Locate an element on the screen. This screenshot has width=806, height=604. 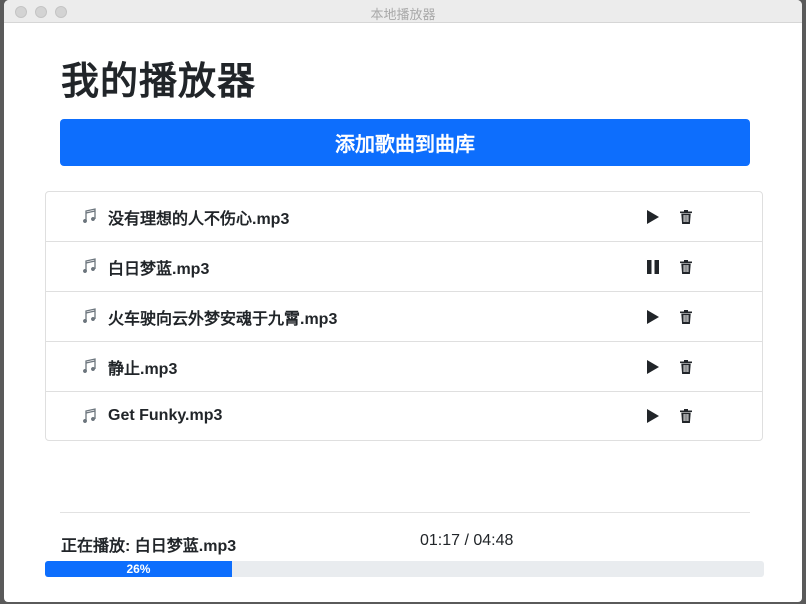
list-item: 火车驶向云外梦安魂于九霄.mp3 is located at coordinates (404, 317).